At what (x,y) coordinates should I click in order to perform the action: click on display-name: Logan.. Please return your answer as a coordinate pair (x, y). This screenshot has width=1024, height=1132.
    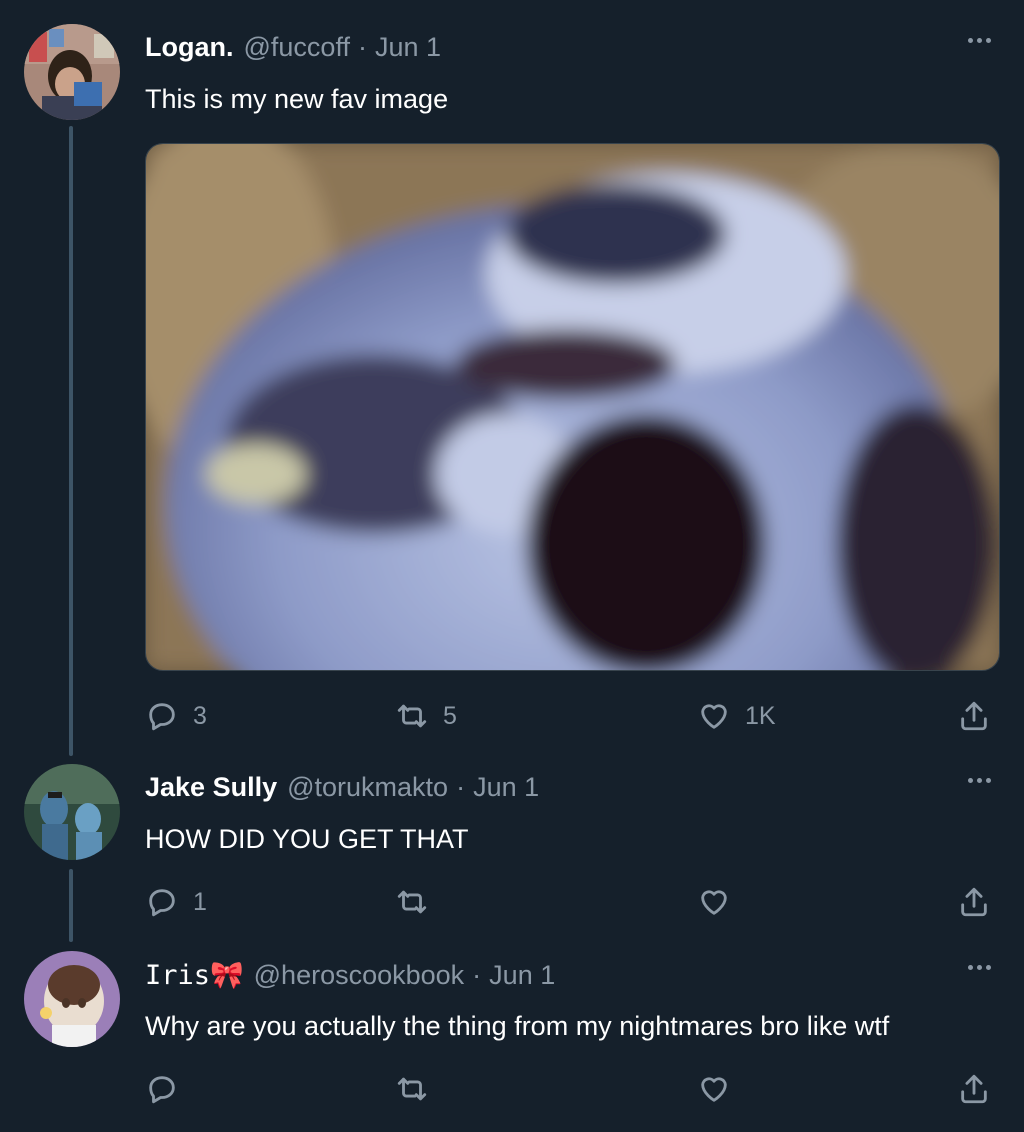
    Looking at the image, I should click on (189, 47).